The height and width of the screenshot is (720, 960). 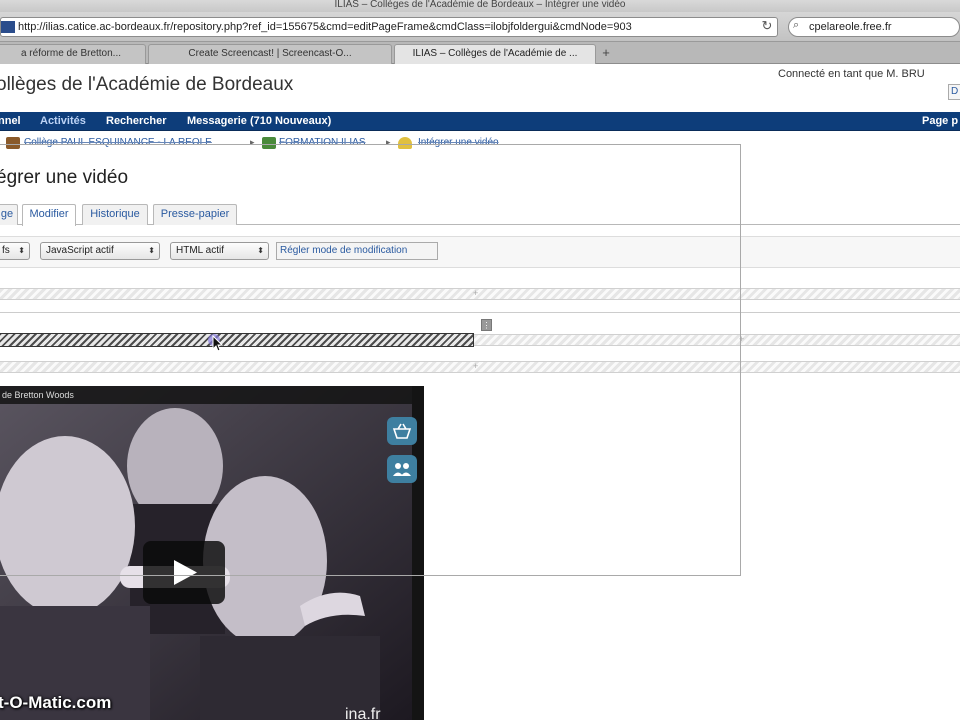 I want to click on video-title: de Bretton Woods, so click(x=212, y=395).